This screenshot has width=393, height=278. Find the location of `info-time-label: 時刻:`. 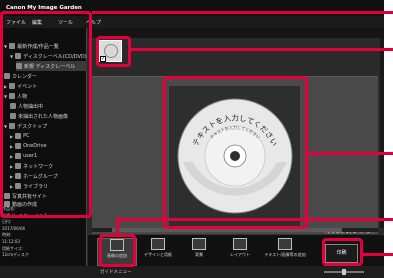

info-time-label: 時刻: is located at coordinates (7, 235).